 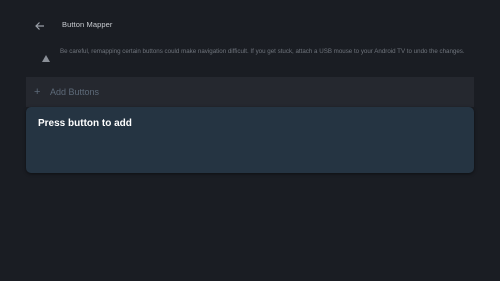 I want to click on header: Button Mapper, so click(x=250, y=27).